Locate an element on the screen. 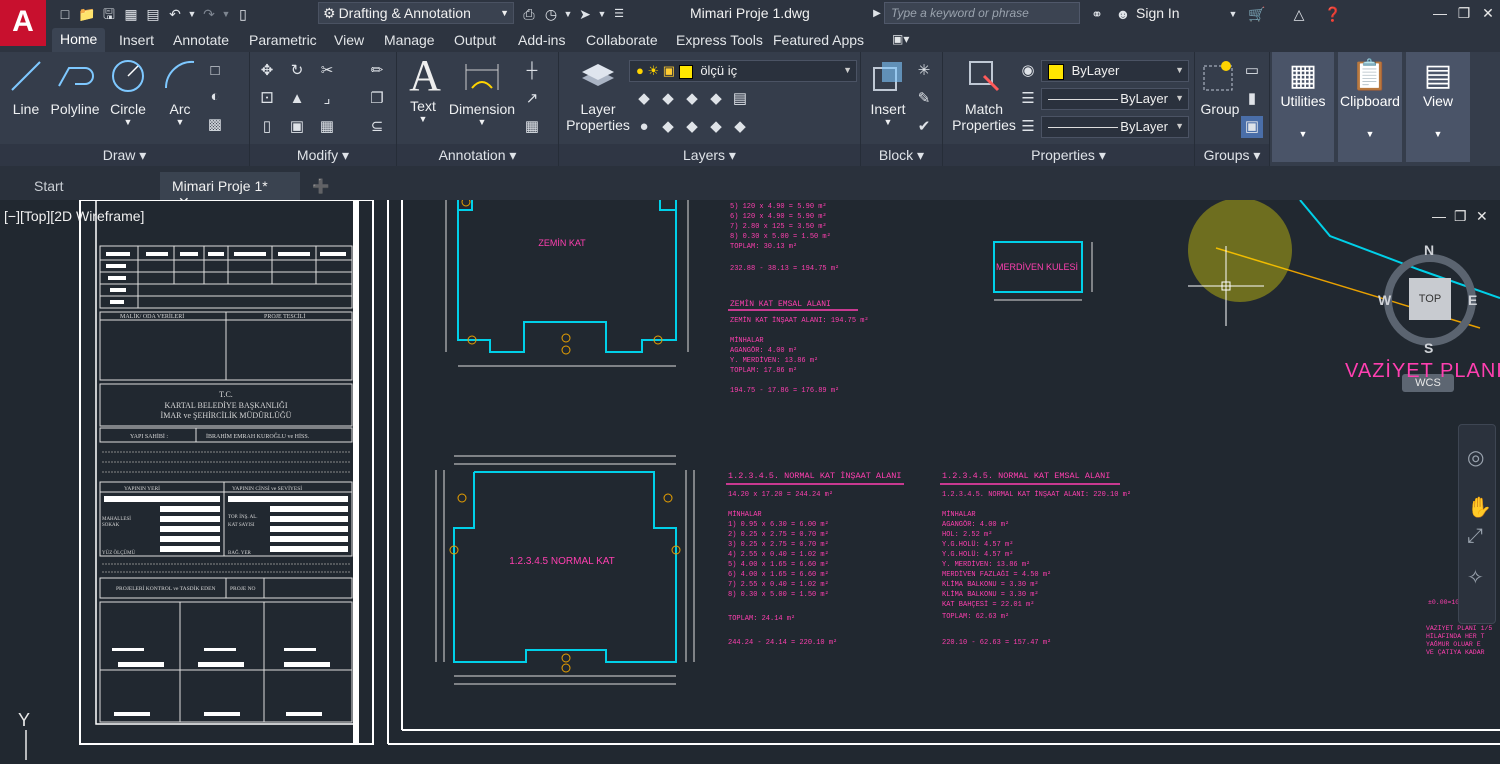 This screenshot has width=1500, height=764. linetype-dropdown: ByLayer ▼ is located at coordinates (1115, 127).